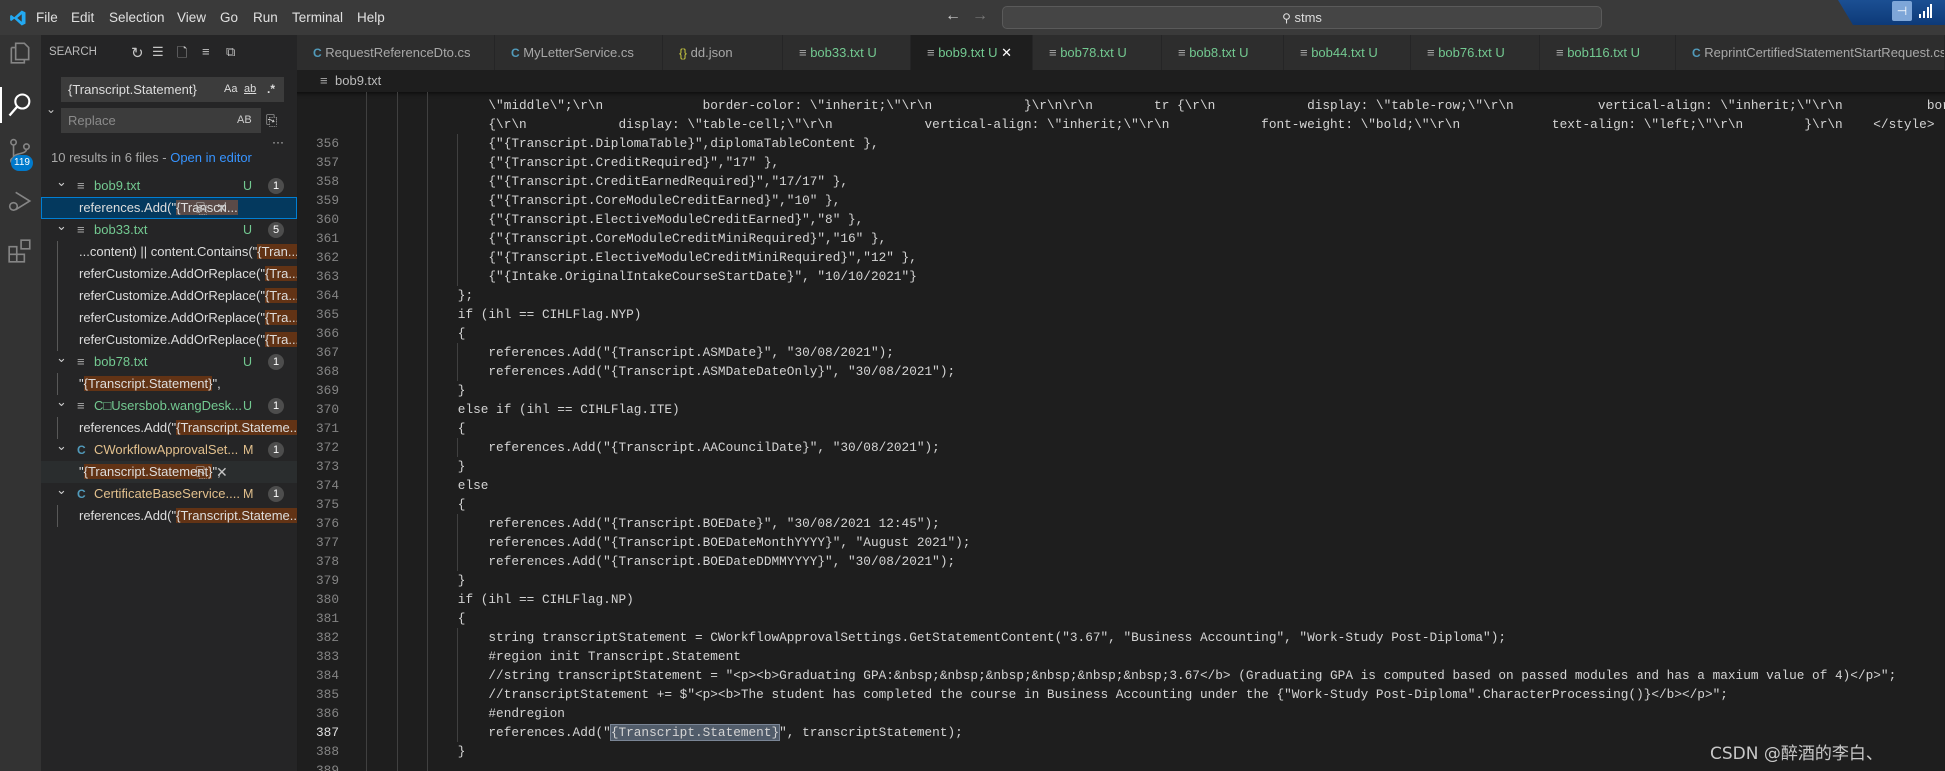  Describe the element at coordinates (169, 229) in the screenshot. I see `result-file-txt: ⌄ ≡ bob33.txt U 5` at that location.